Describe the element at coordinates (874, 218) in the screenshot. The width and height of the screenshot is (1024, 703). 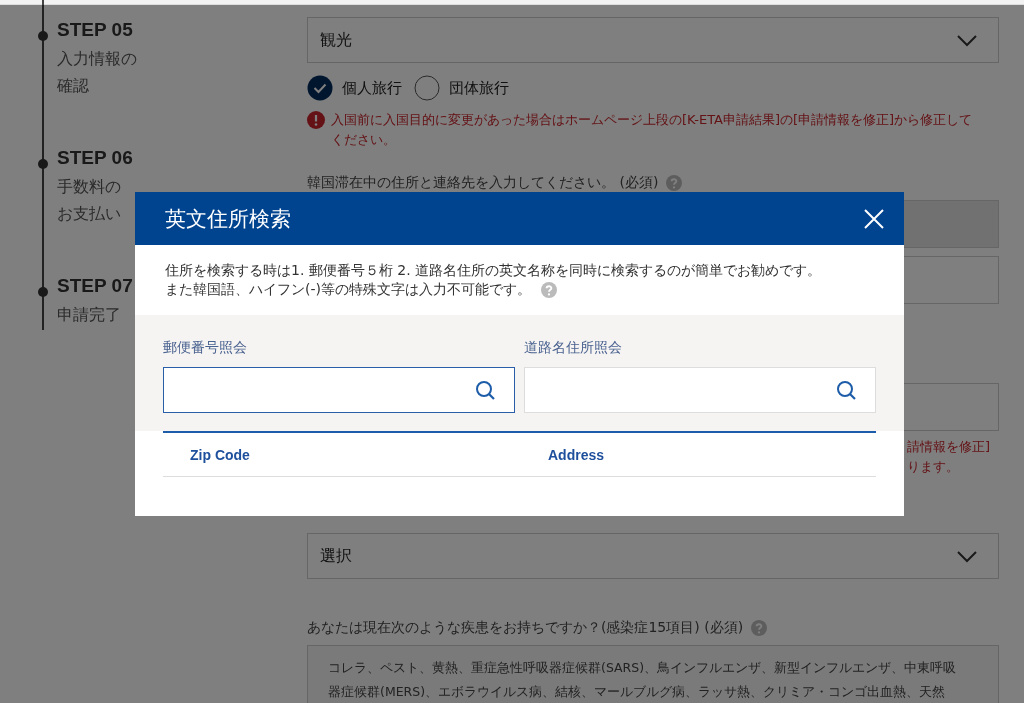
I see `close-icon` at that location.